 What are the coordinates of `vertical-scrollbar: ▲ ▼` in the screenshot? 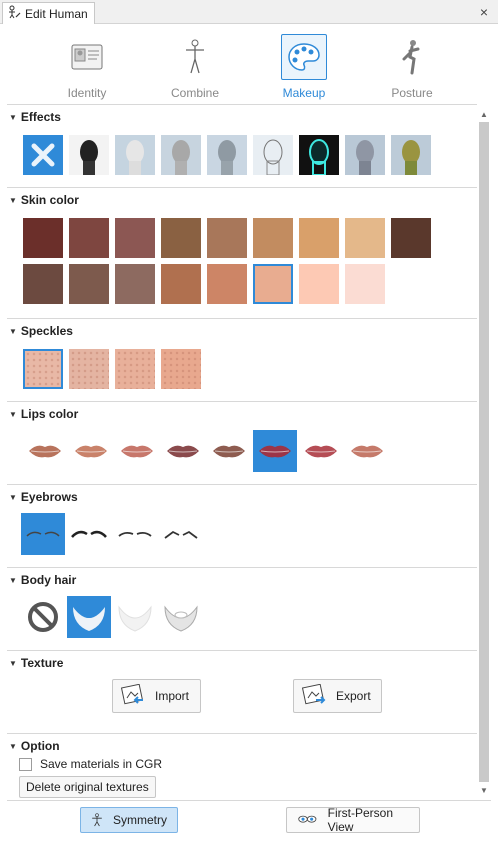 It's located at (484, 453).